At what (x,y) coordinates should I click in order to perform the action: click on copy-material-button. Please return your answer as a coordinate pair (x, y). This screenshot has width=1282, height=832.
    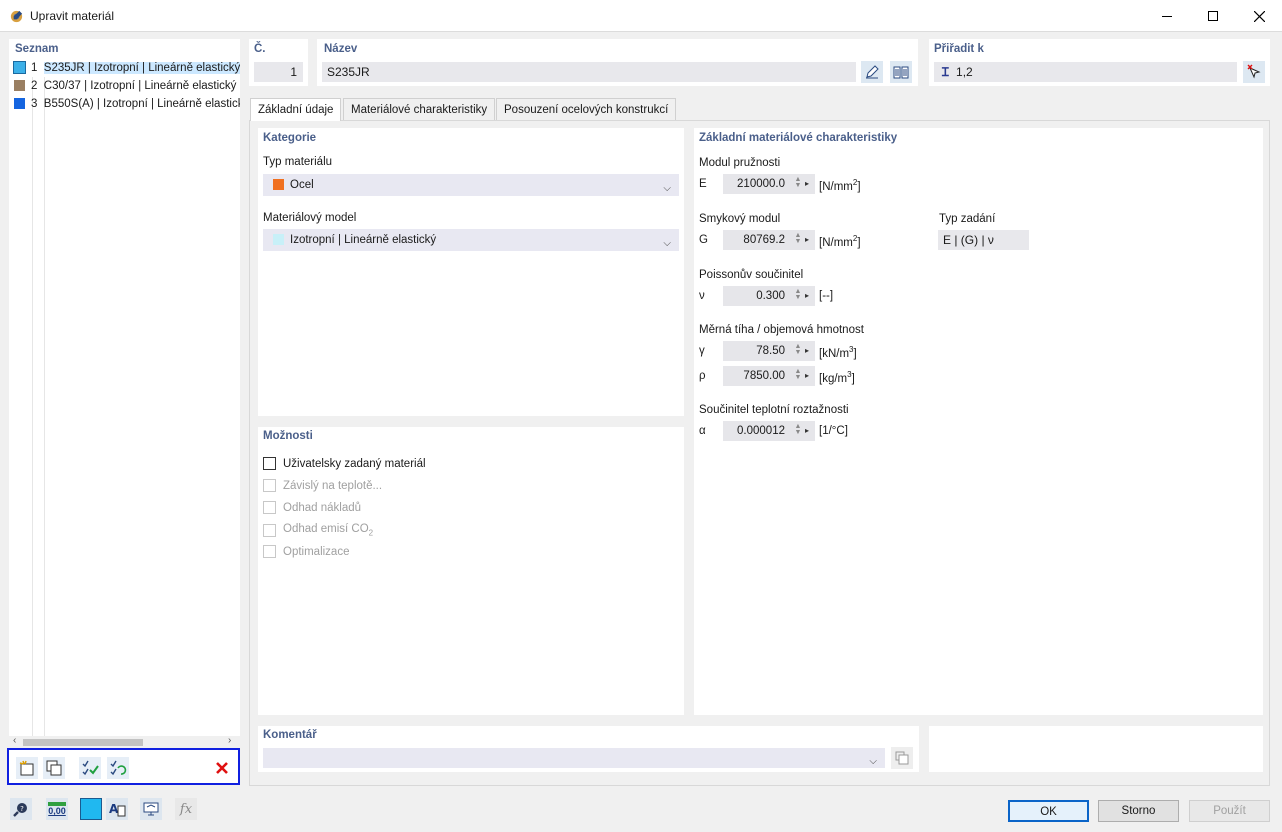
    Looking at the image, I should click on (54, 768).